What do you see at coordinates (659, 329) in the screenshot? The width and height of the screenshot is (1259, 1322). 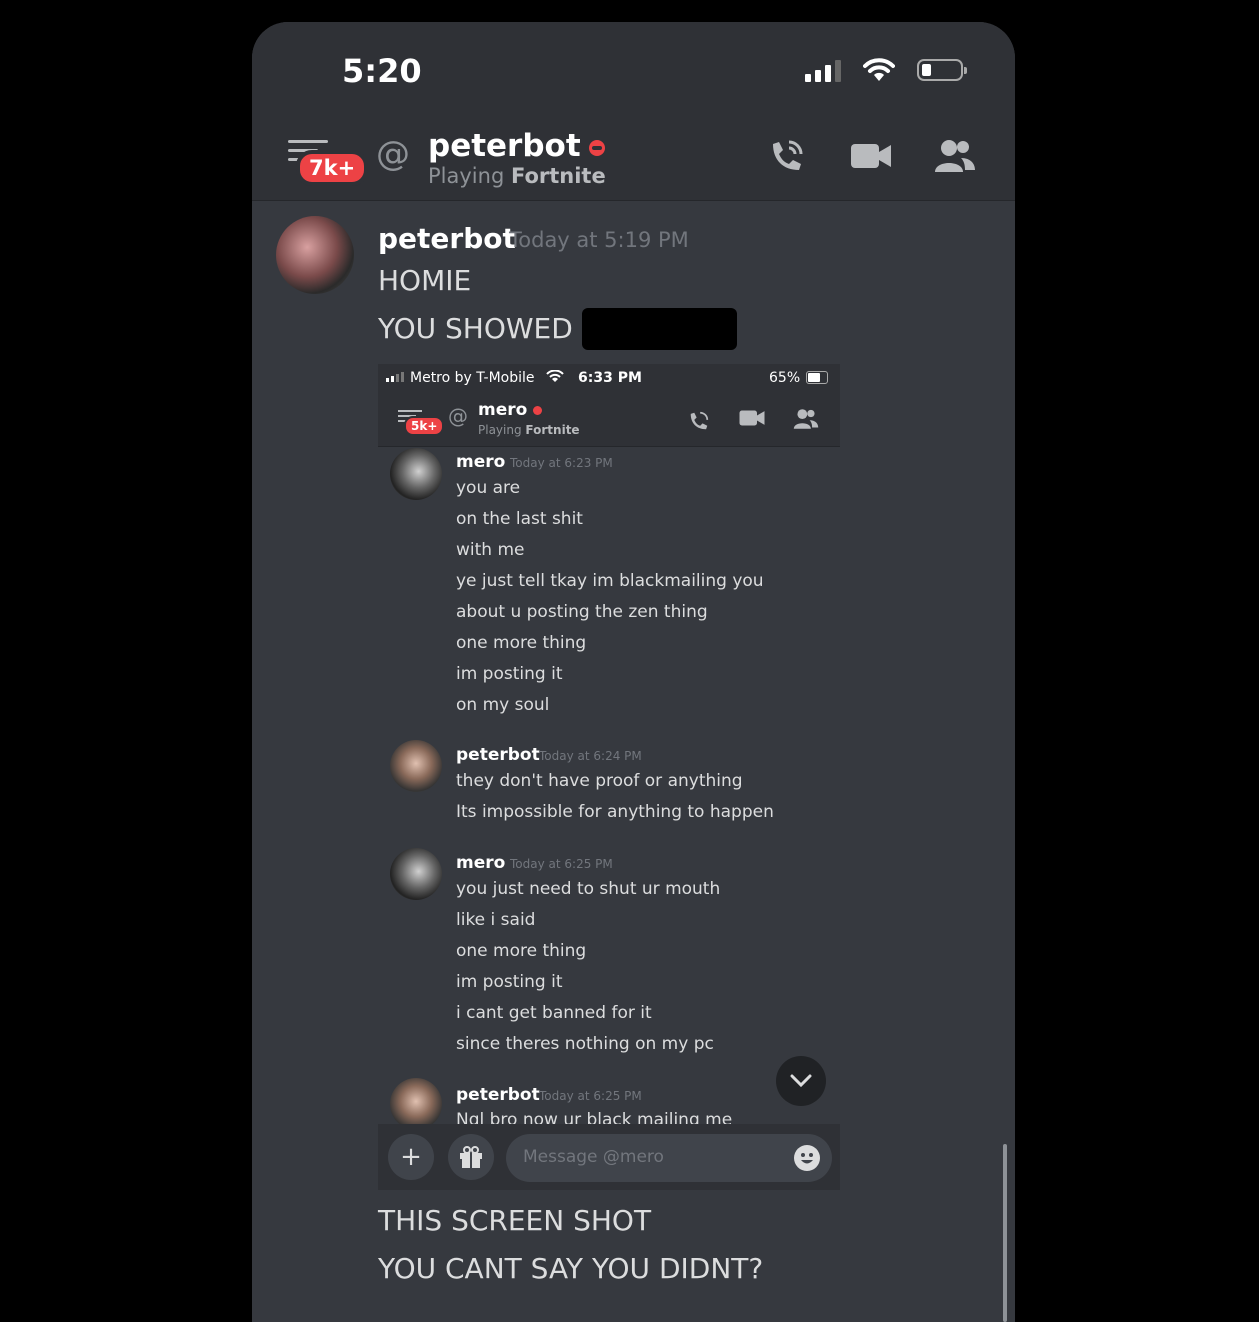 I see `redaction-bar` at bounding box center [659, 329].